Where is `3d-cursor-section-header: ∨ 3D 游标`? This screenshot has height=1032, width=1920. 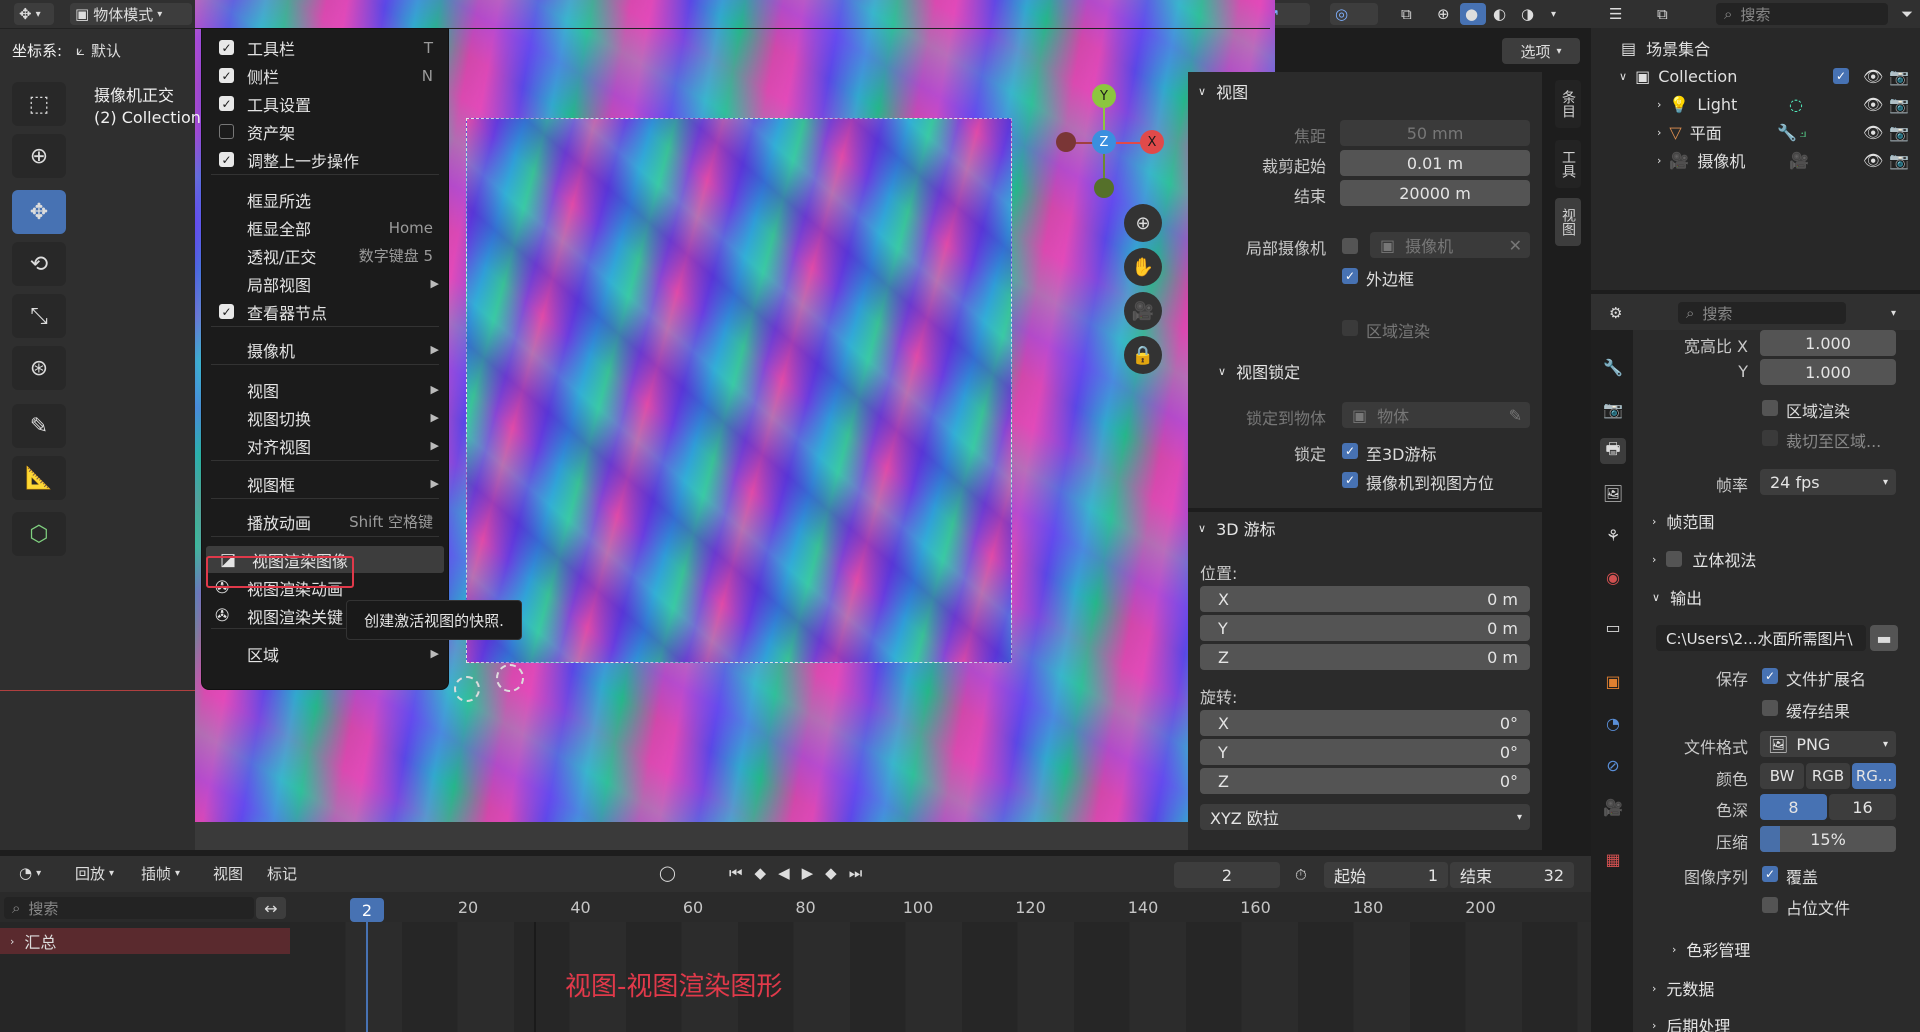
3d-cursor-section-header: ∨ 3D 游标 is located at coordinates (1237, 528).